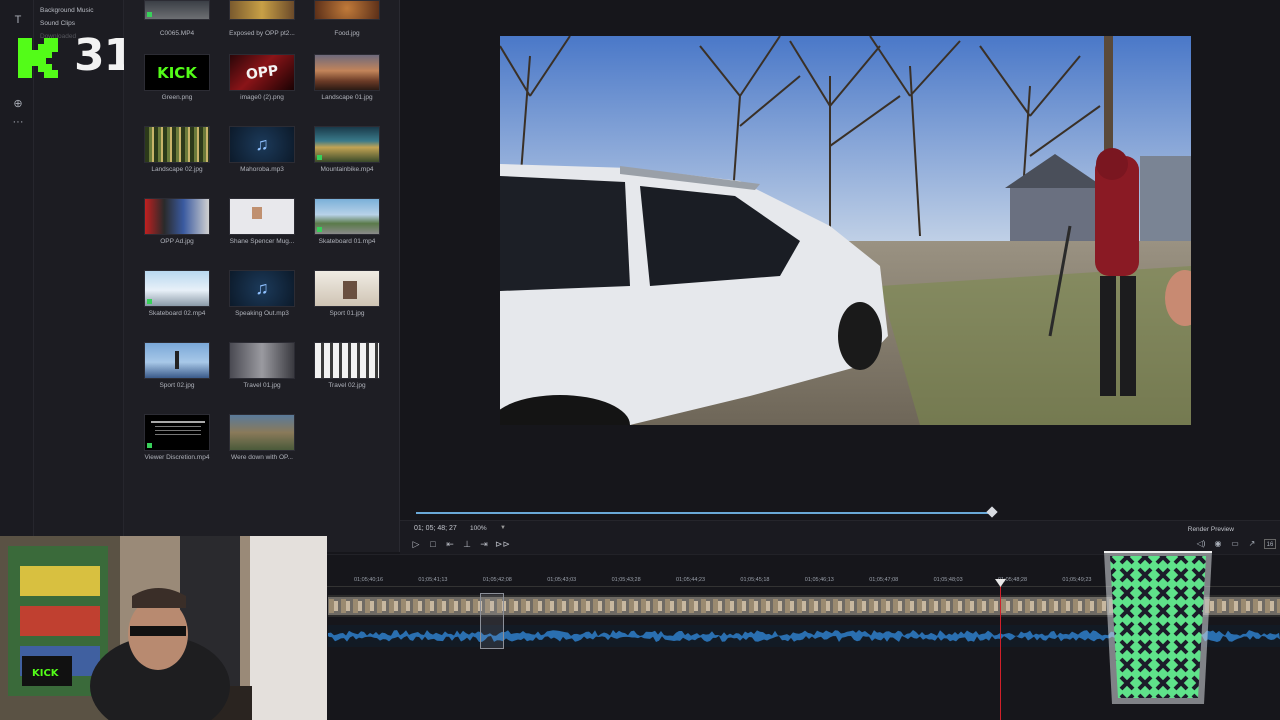 The height and width of the screenshot is (720, 1280). I want to click on ruler-tick-label: 01;05;44;23, so click(691, 580).